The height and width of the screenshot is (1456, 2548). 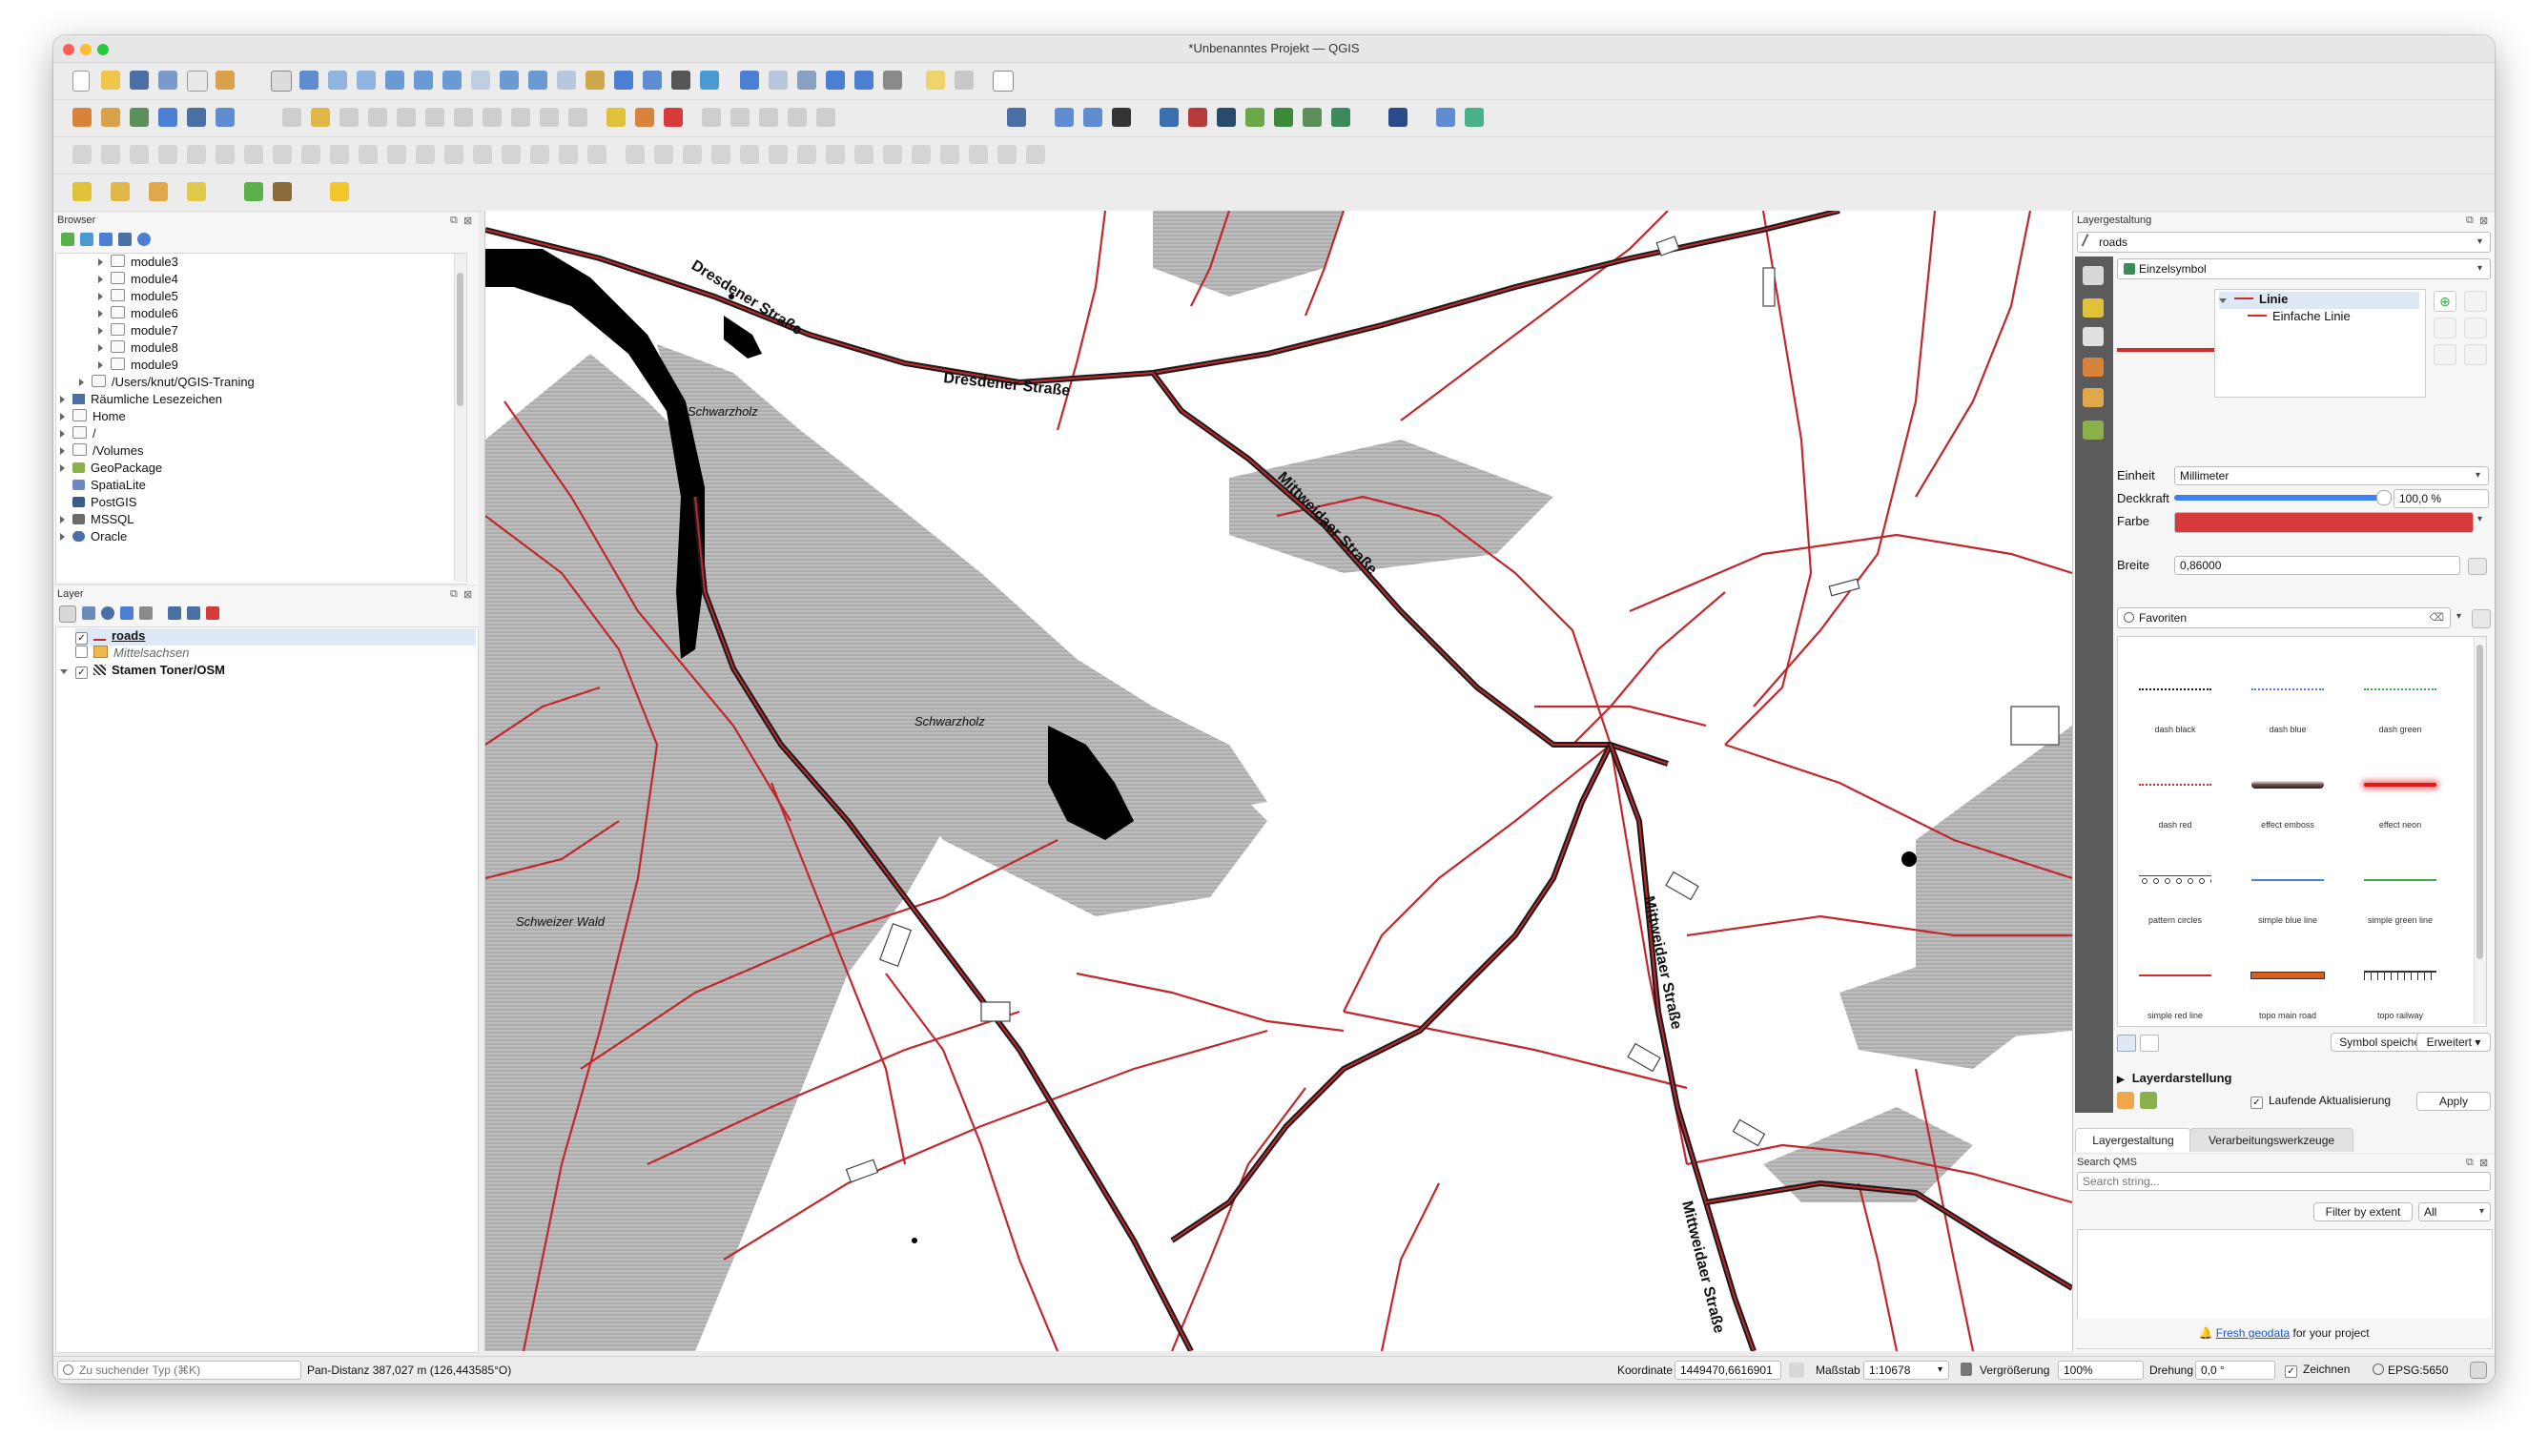 What do you see at coordinates (98, 504) in the screenshot?
I see `browser-item-postgis: PostGIS` at bounding box center [98, 504].